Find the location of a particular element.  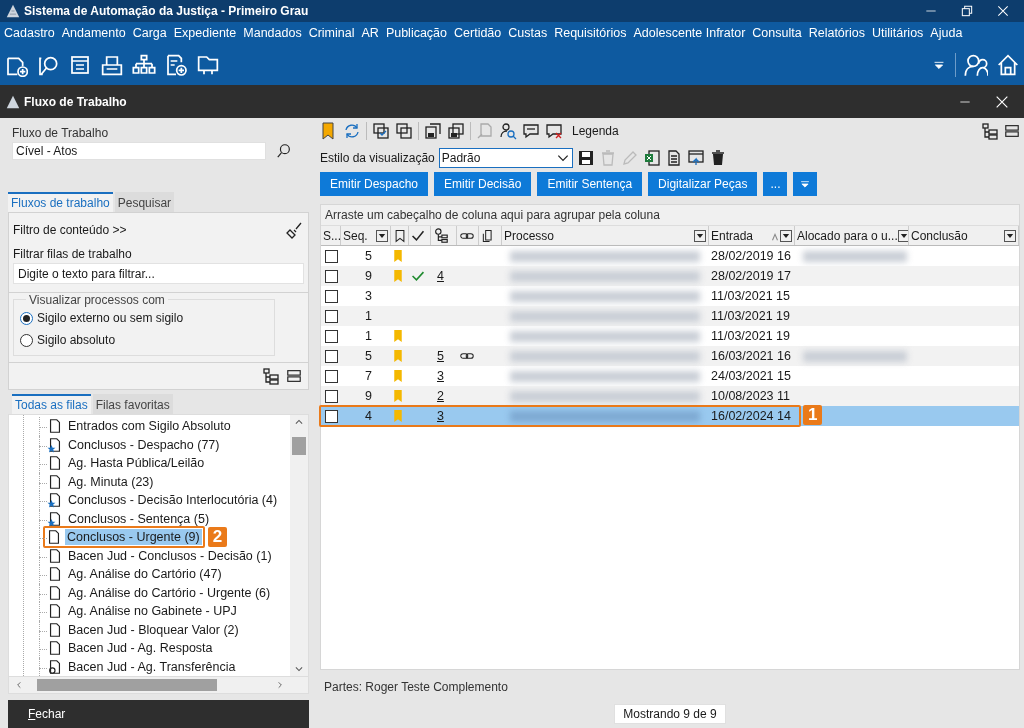

menu-item: Publicação is located at coordinates (416, 33).